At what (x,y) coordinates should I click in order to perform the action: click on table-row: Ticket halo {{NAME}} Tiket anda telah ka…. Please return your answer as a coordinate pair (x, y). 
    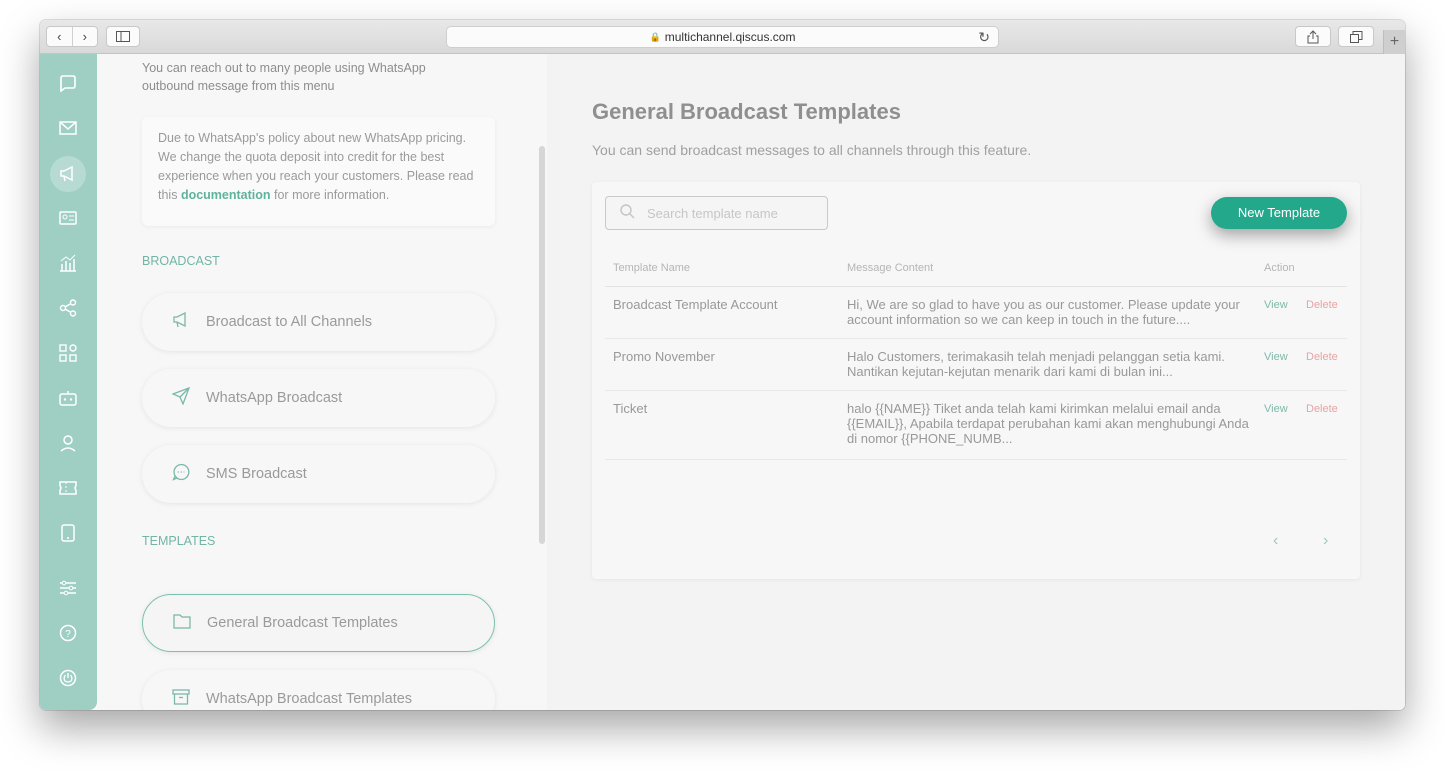
    Looking at the image, I should click on (976, 425).